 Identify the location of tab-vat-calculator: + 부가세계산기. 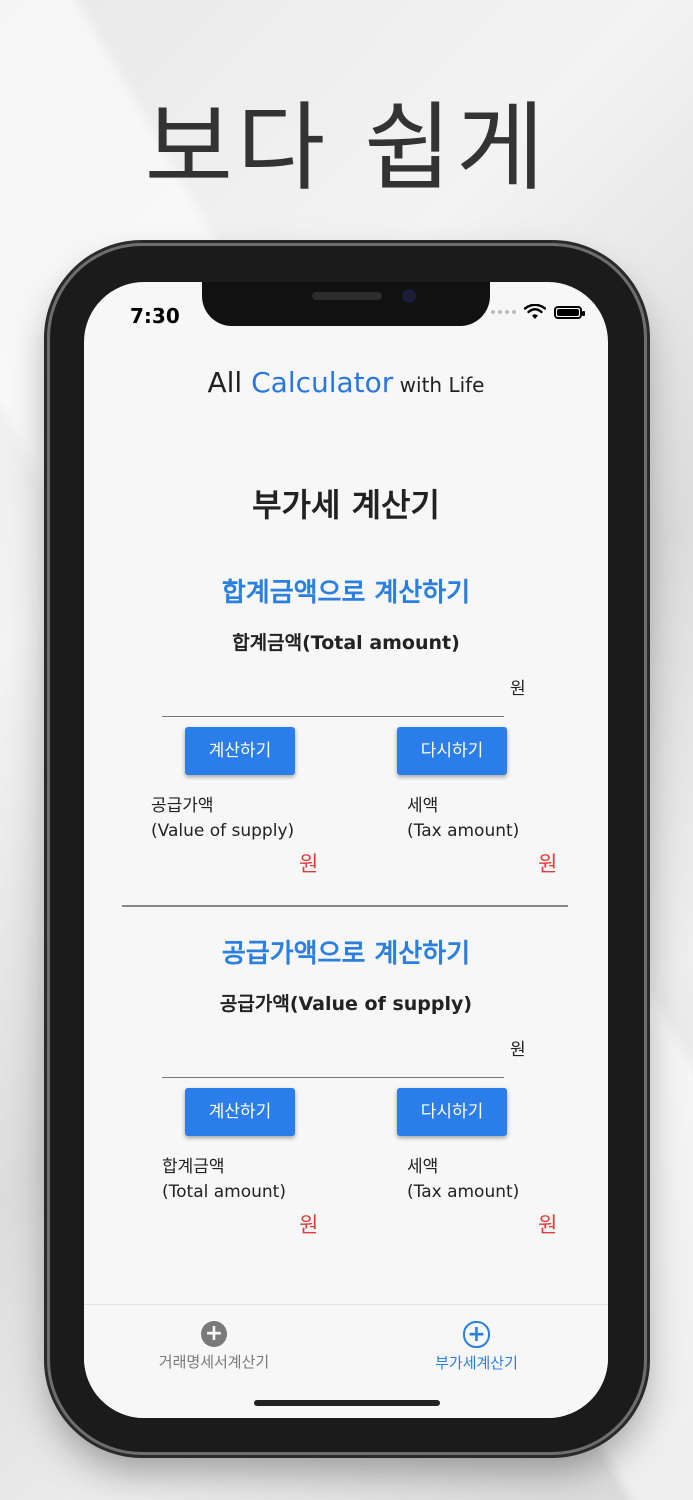
(476, 1347).